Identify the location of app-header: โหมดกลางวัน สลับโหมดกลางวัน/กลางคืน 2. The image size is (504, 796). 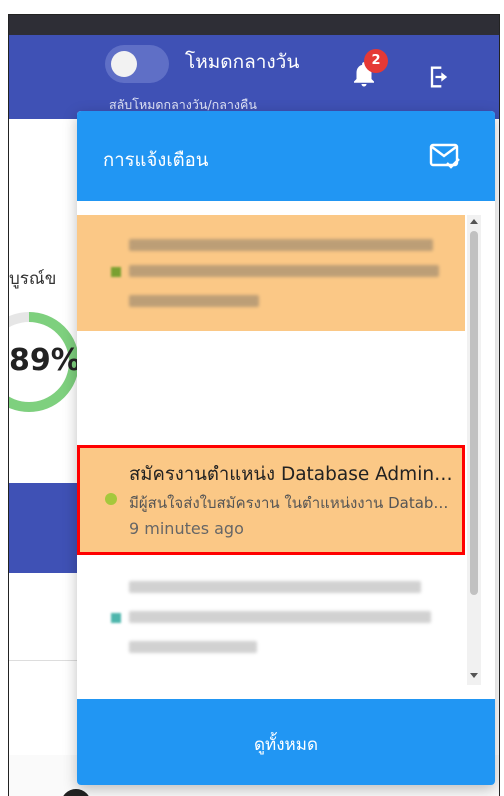
(254, 77).